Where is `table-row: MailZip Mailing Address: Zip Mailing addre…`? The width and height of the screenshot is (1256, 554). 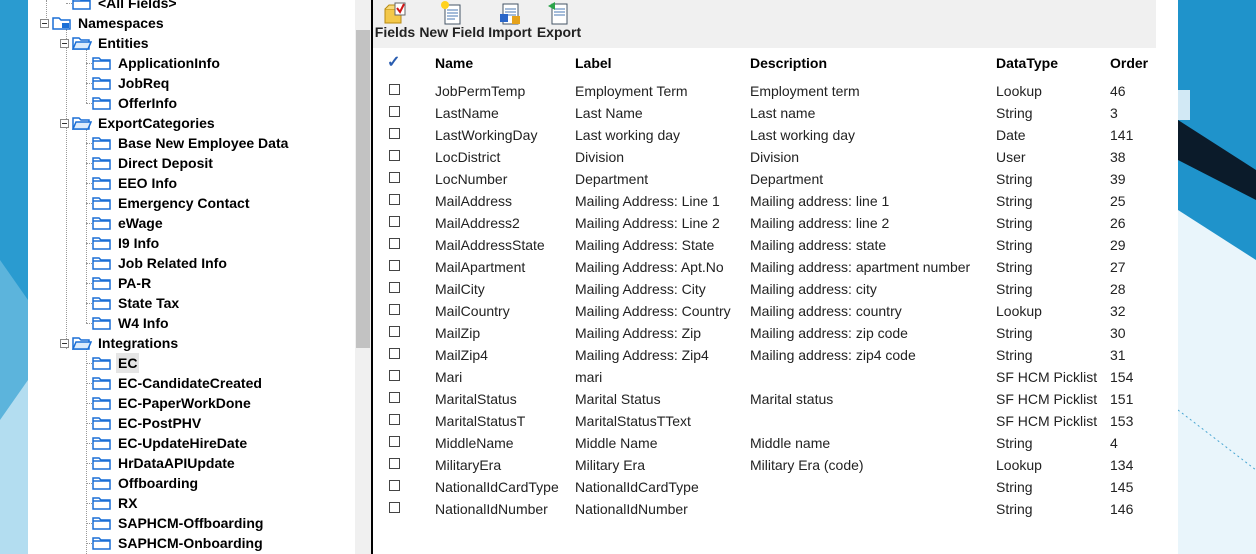 table-row: MailZip Mailing Address: Zip Mailing addre… is located at coordinates (775, 333).